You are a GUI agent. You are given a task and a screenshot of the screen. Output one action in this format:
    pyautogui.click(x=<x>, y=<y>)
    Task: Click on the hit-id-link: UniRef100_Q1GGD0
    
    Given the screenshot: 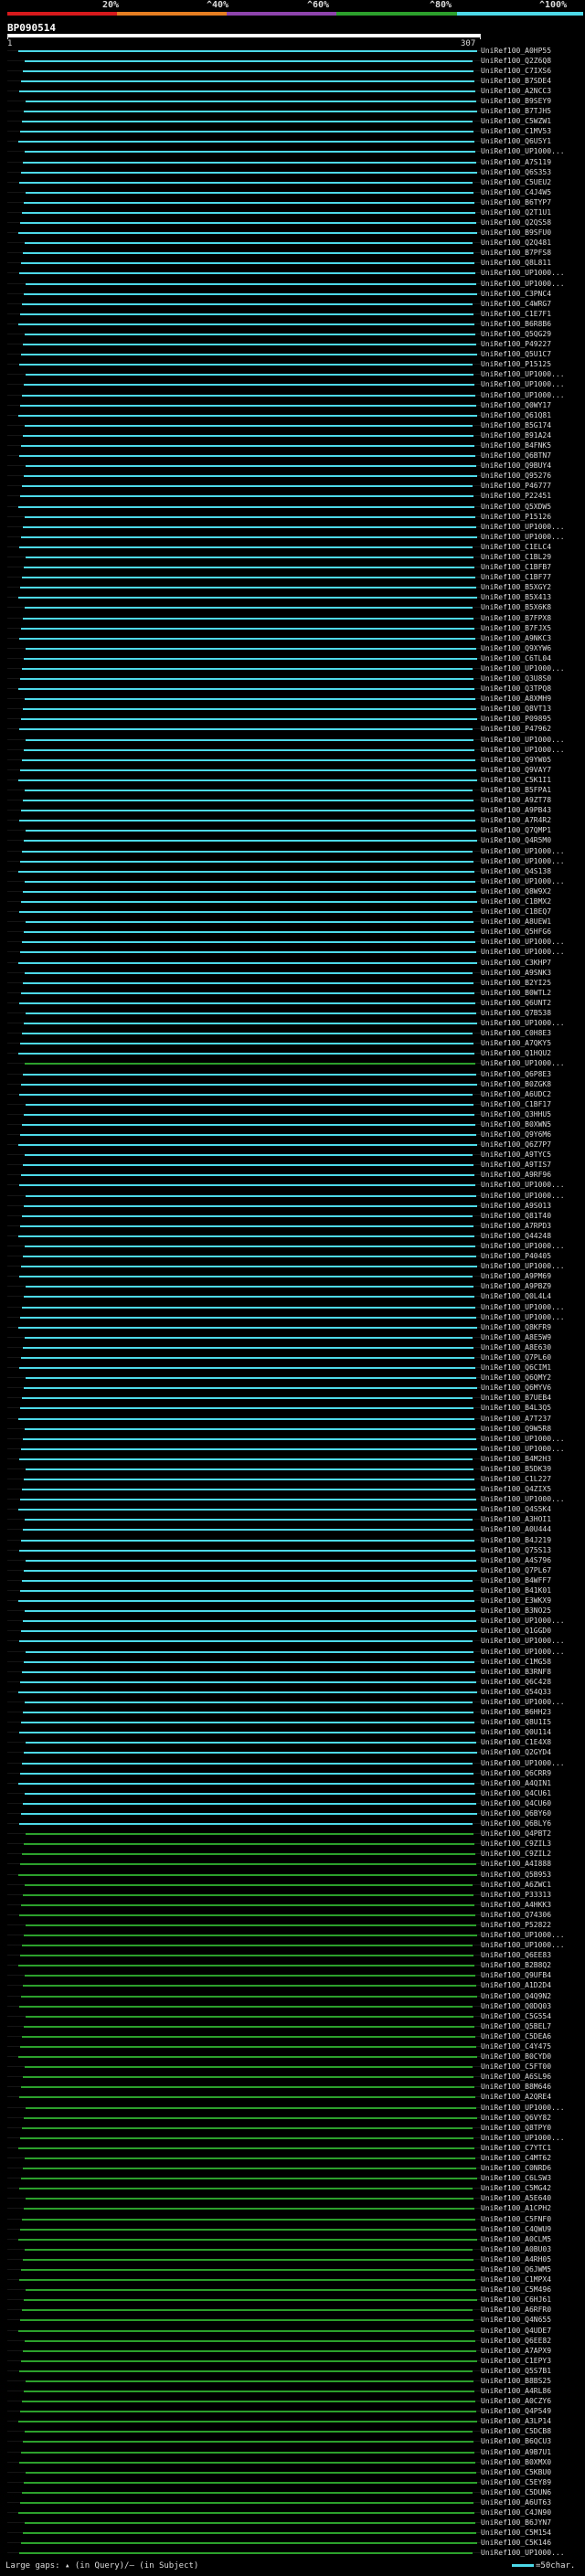 What is the action you would take?
    pyautogui.click(x=516, y=1631)
    